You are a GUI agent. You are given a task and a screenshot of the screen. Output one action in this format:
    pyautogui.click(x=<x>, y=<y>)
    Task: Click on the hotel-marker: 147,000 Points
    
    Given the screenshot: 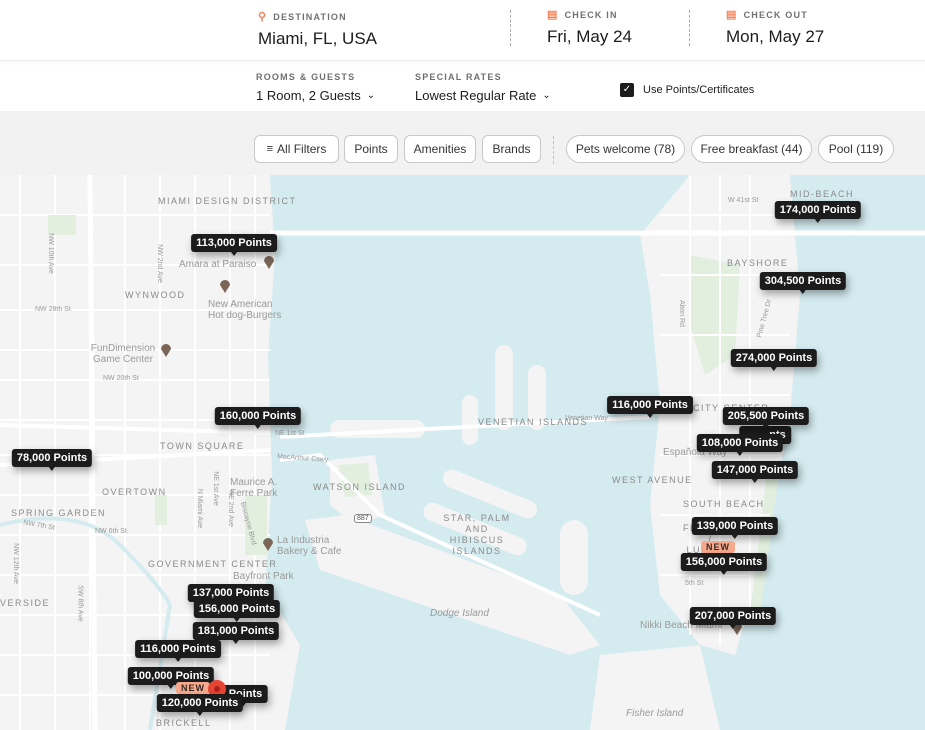 What is the action you would take?
    pyautogui.click(x=755, y=472)
    